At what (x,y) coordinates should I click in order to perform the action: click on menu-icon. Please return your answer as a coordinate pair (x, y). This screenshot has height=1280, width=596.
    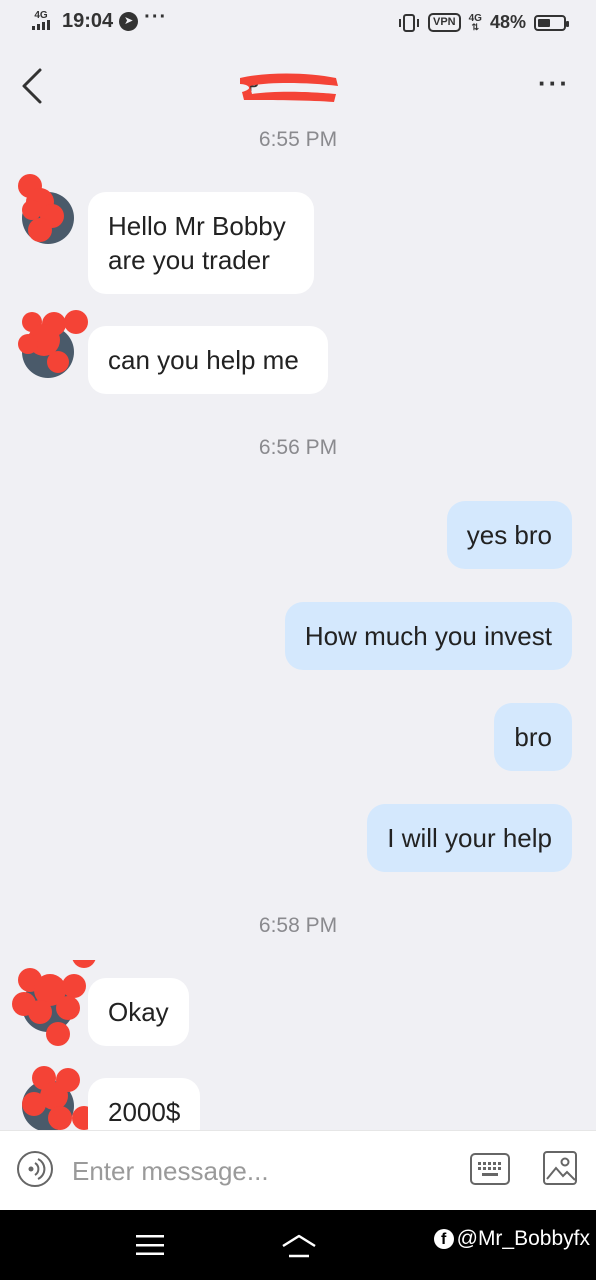
    Looking at the image, I should click on (150, 1245).